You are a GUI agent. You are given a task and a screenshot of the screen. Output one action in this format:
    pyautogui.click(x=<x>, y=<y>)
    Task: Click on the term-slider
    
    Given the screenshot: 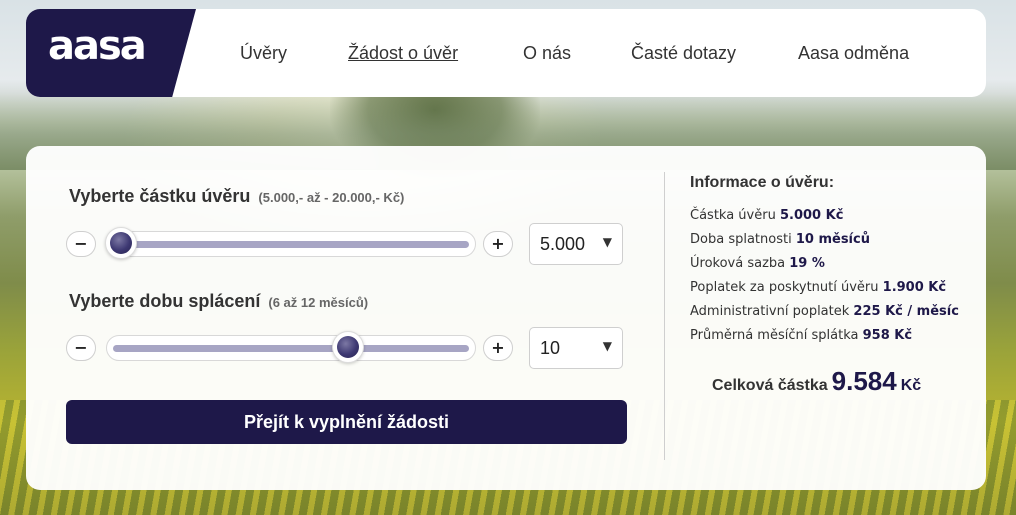 What is the action you would take?
    pyautogui.click(x=291, y=347)
    